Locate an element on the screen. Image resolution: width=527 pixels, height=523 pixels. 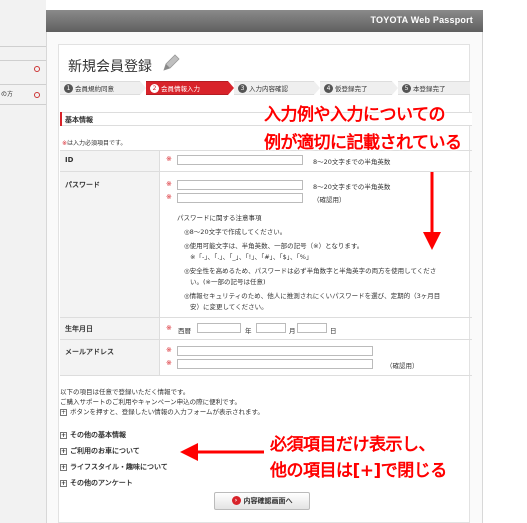
arrow-down-icon is located at coordinates (432, 211).